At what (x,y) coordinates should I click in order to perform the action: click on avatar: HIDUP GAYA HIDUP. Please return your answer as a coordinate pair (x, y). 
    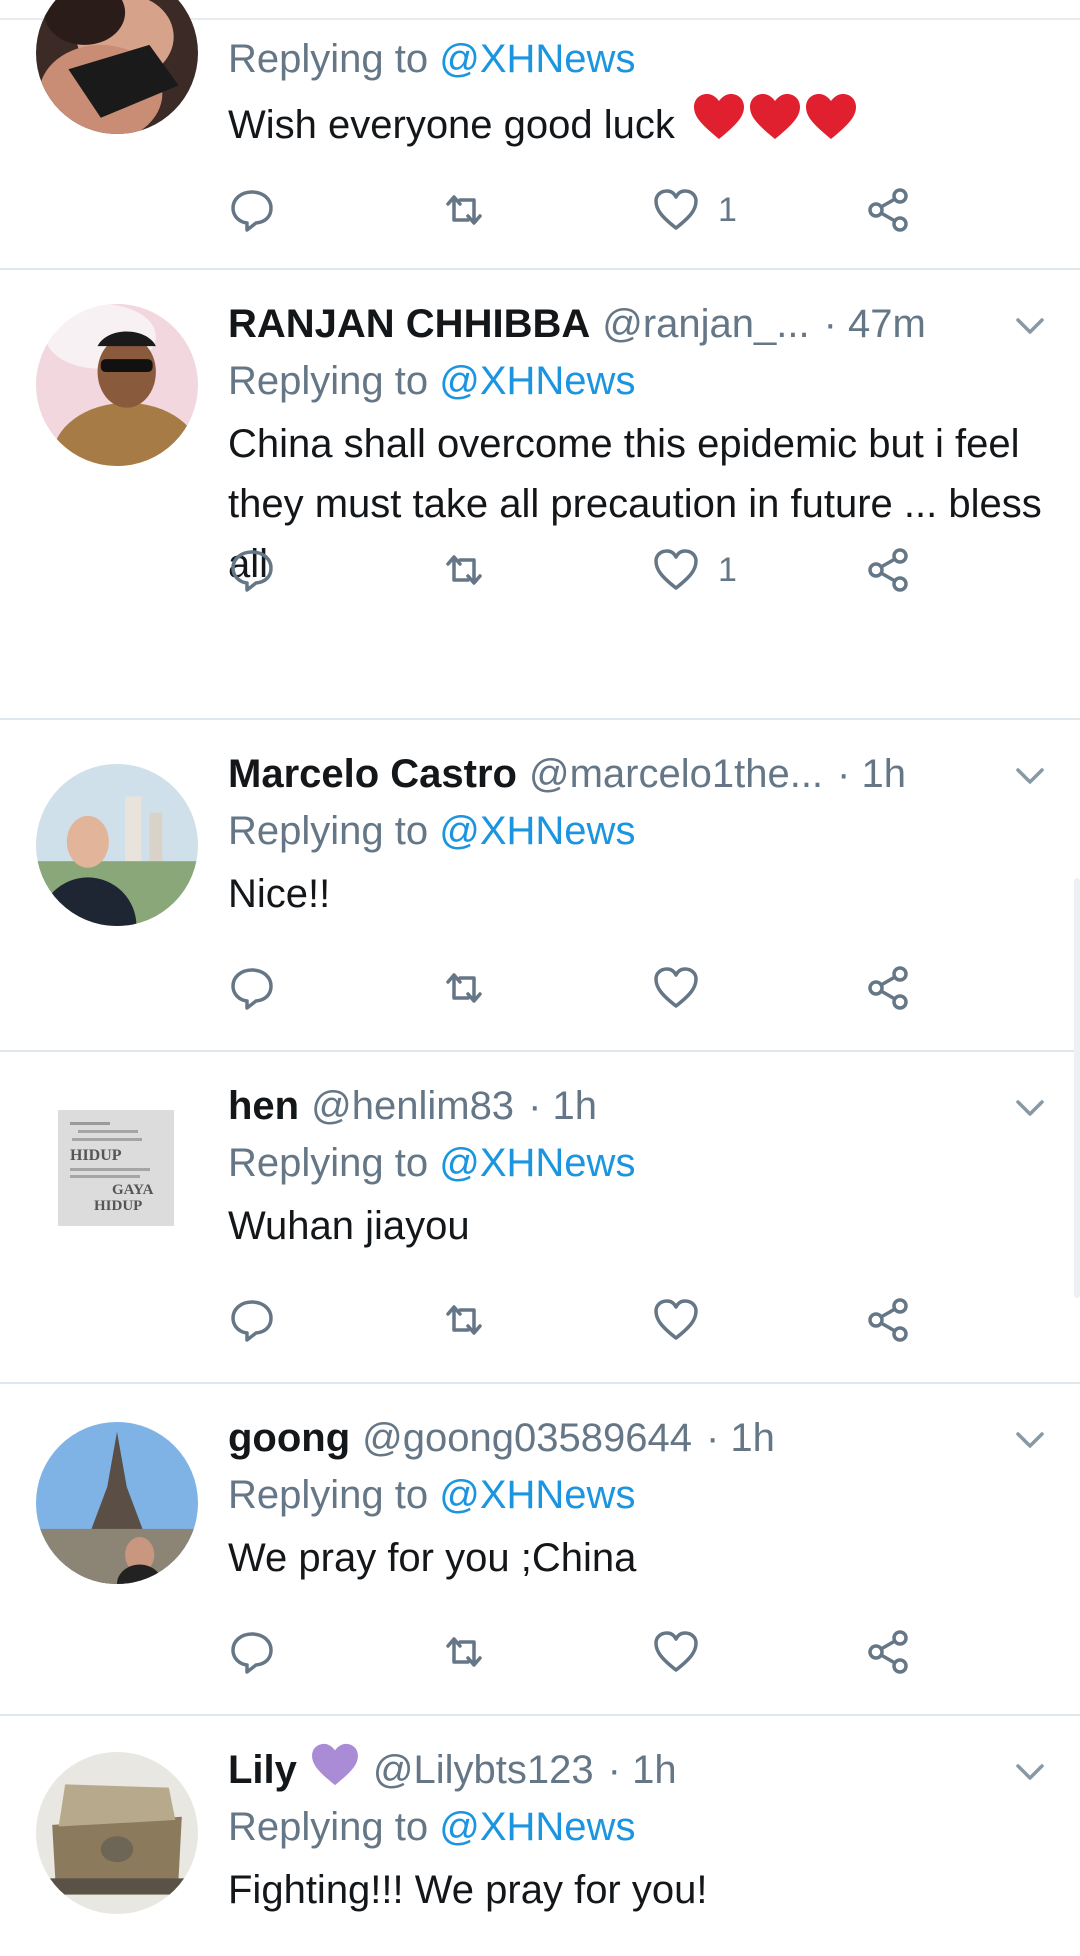
    Looking at the image, I should click on (116, 1168).